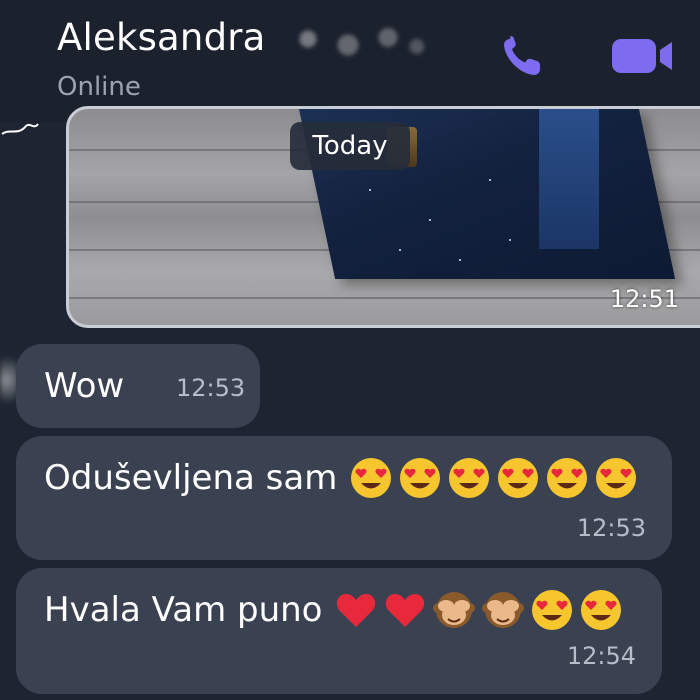  I want to click on contact-name: Aleksandra, so click(161, 38).